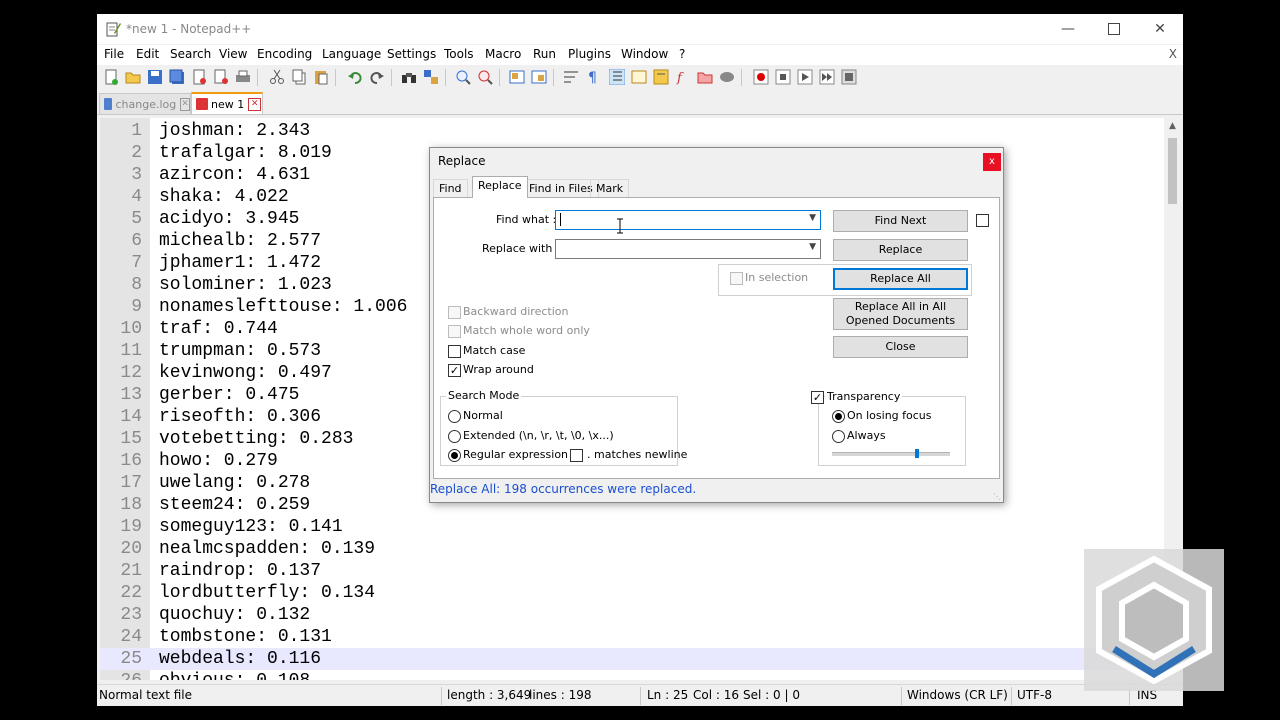 This screenshot has height=720, width=1280. I want to click on stop-macro-icon, so click(783, 77).